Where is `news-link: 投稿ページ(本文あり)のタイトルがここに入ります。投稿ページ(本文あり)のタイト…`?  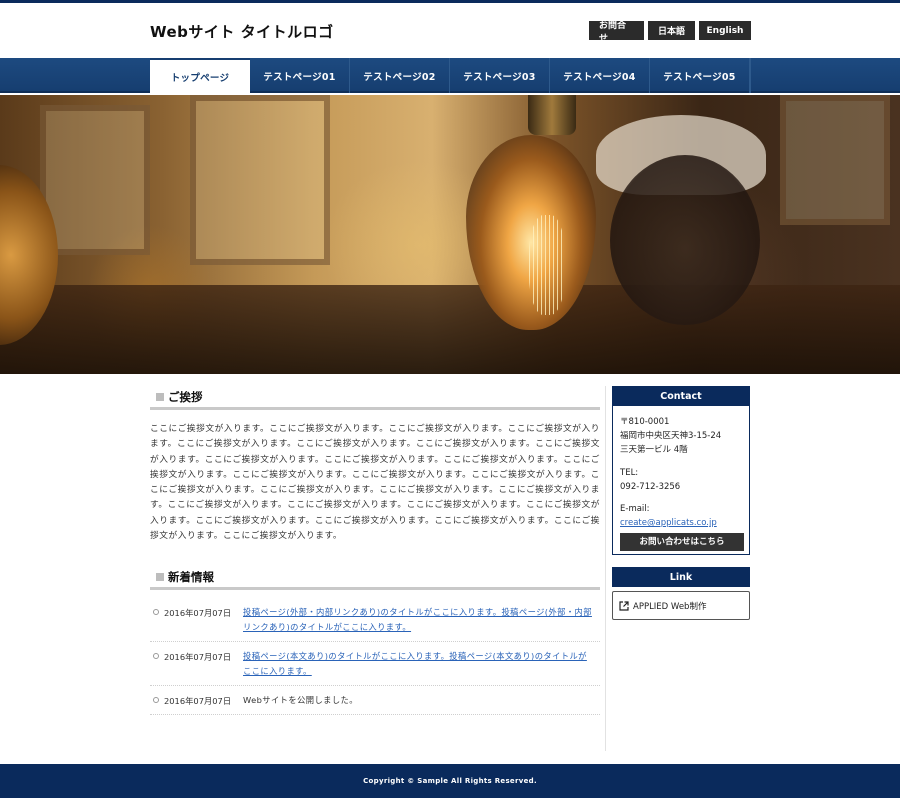 news-link: 投稿ページ(本文あり)のタイトルがここに入ります。投稿ページ(本文あり)のタイト… is located at coordinates (418, 664).